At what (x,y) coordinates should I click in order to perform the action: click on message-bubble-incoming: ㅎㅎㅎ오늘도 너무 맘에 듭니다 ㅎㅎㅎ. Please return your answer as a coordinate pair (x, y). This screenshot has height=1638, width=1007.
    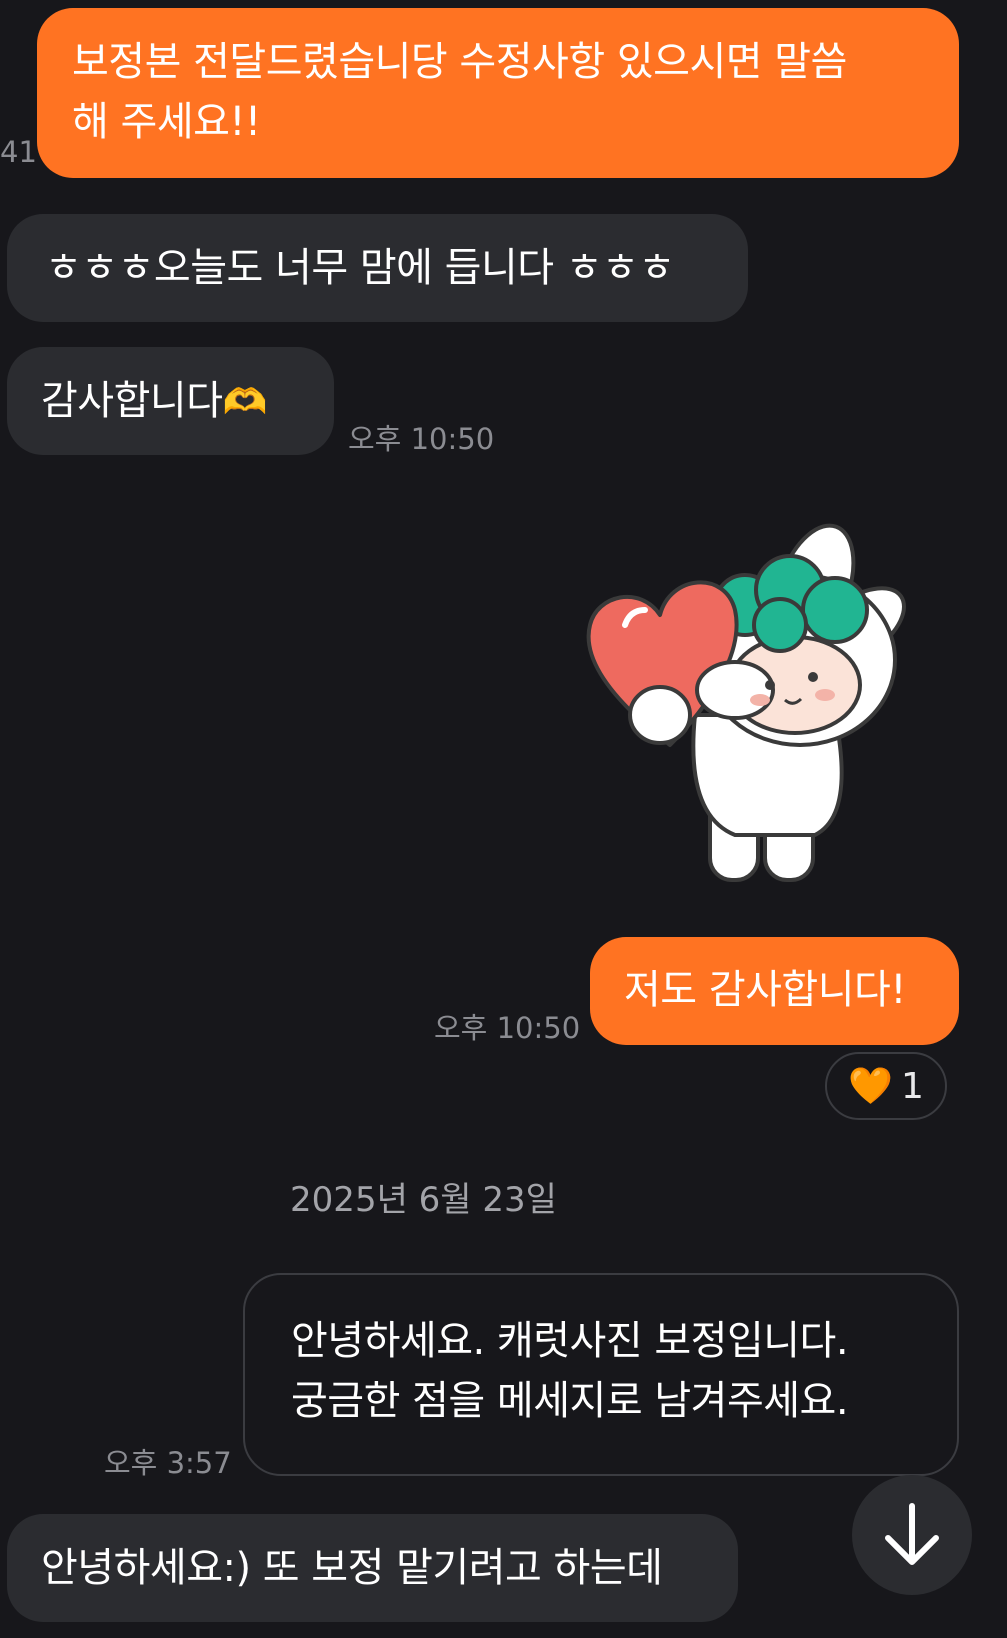
    Looking at the image, I should click on (377, 268).